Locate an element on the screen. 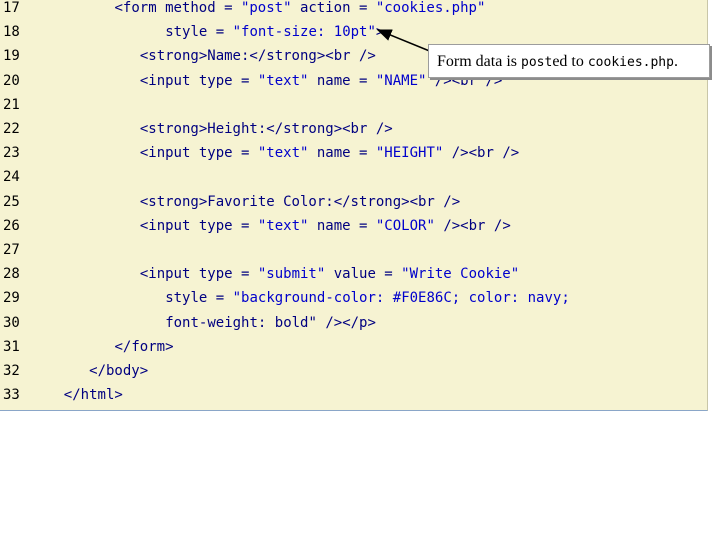  line-number: 18 is located at coordinates (11, 32).